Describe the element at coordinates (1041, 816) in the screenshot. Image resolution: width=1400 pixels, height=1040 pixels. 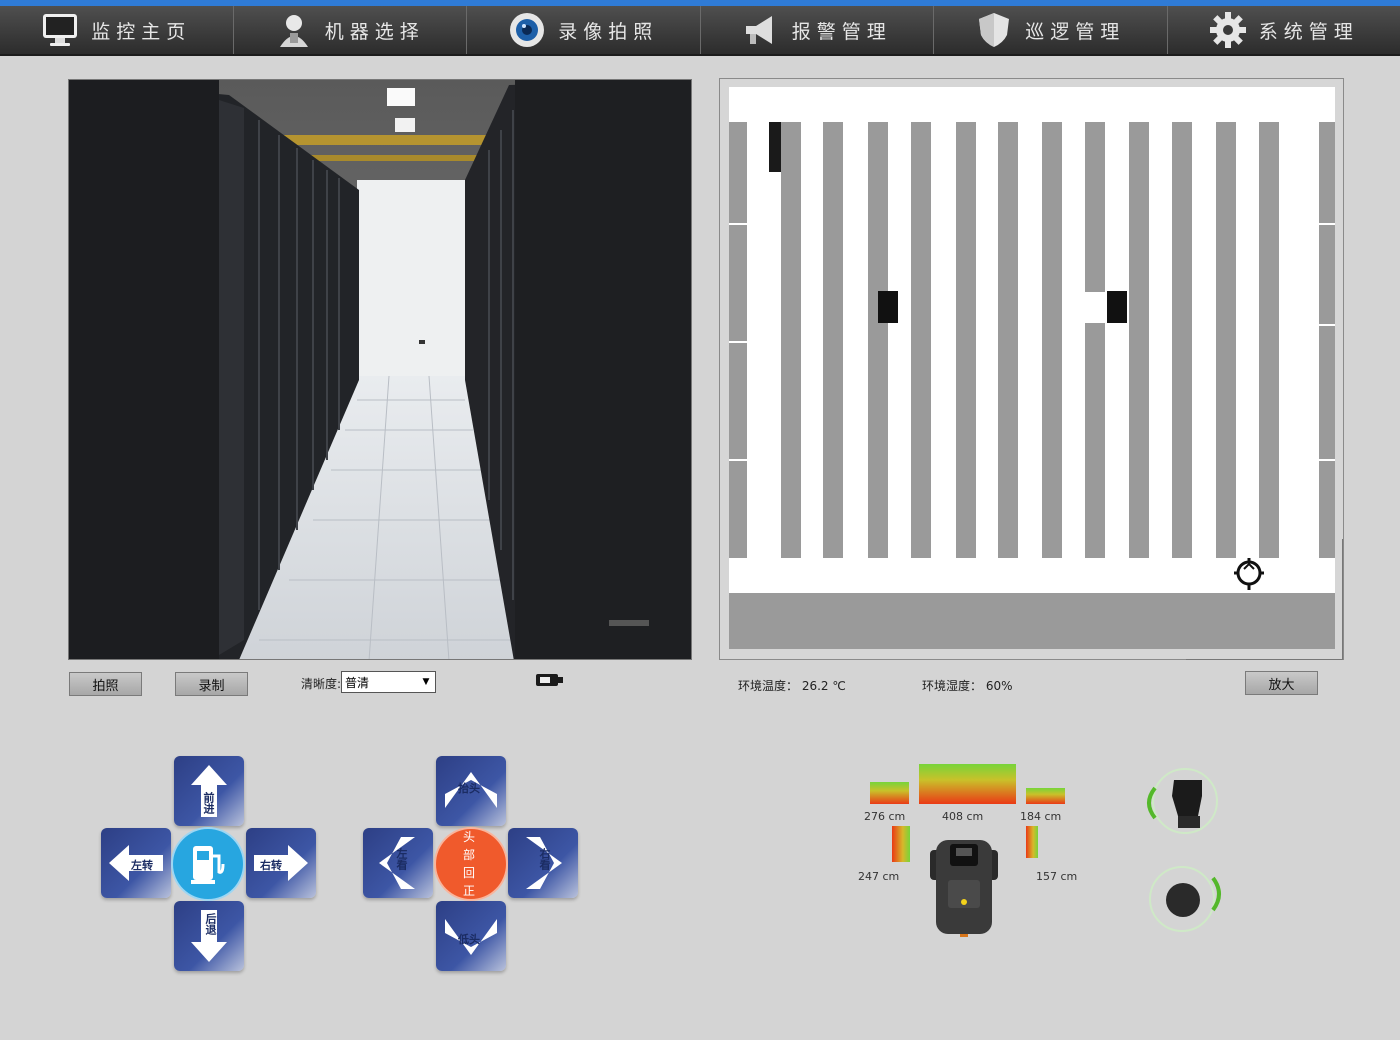
I see `sensor-label-front-right: 184 cm` at that location.